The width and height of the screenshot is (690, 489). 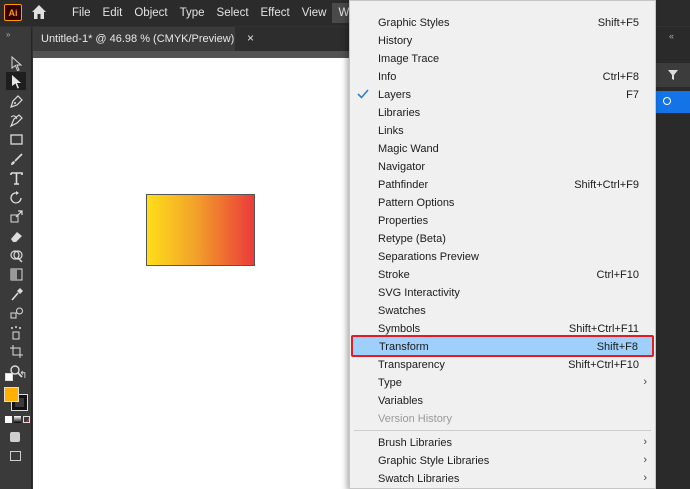 I want to click on menu-edit: Edit, so click(x=113, y=13).